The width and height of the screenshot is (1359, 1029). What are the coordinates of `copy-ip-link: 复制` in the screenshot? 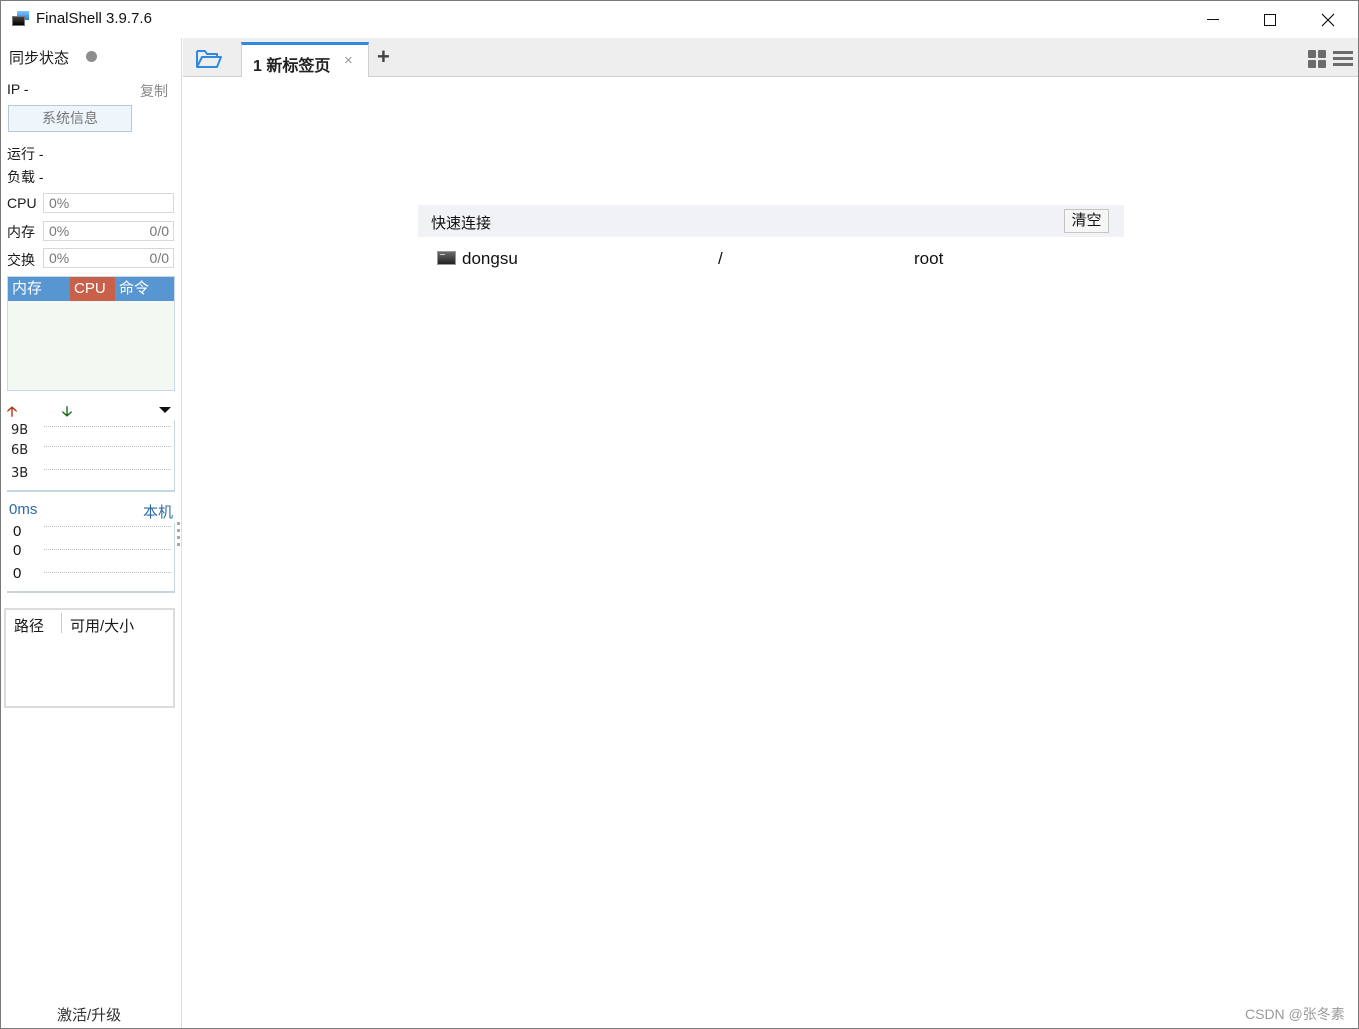 It's located at (154, 91).